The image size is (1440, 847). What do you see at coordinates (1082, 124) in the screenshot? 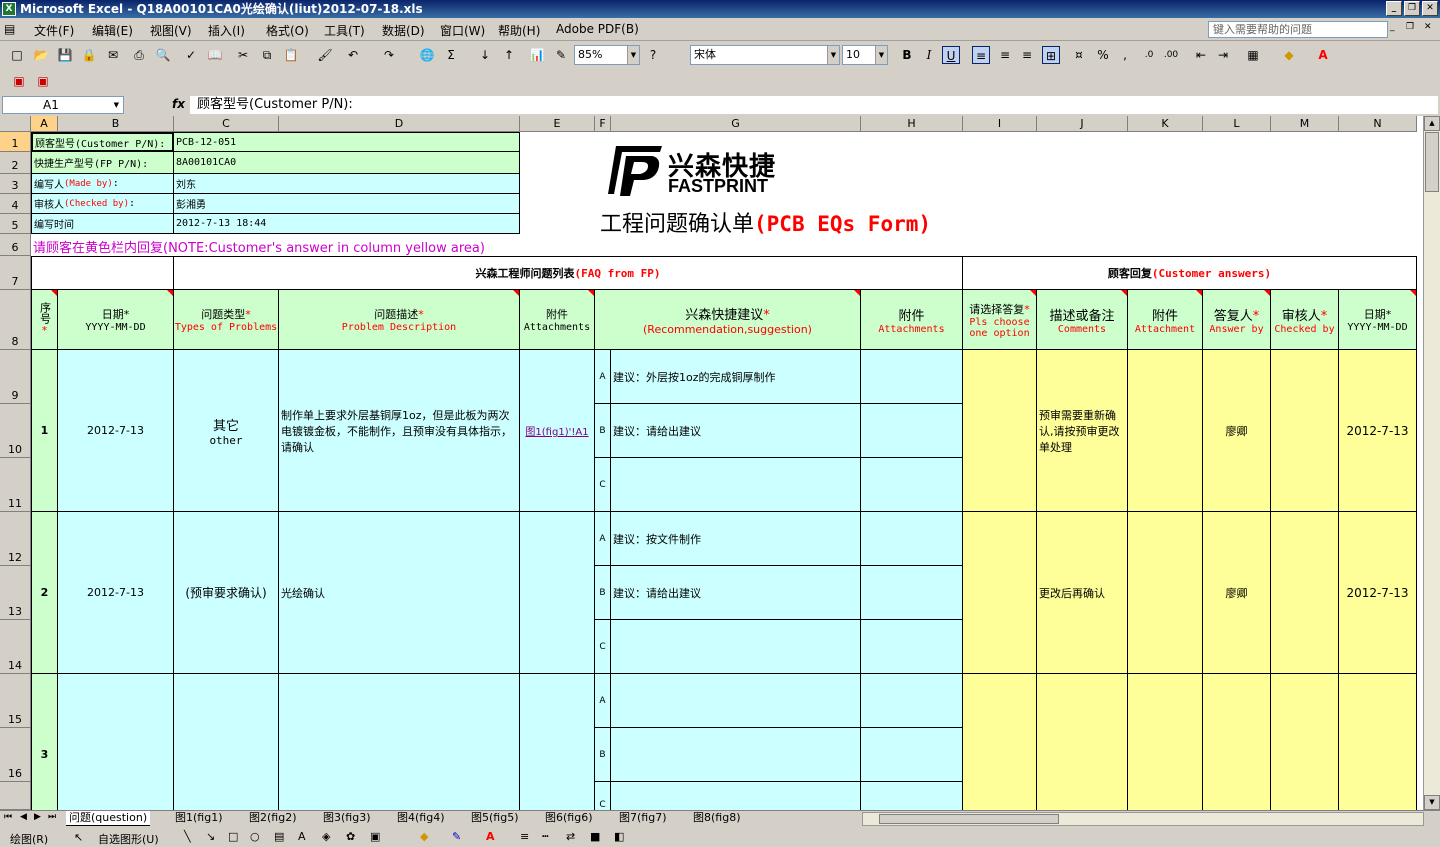
I see `column-header-j: J` at bounding box center [1082, 124].